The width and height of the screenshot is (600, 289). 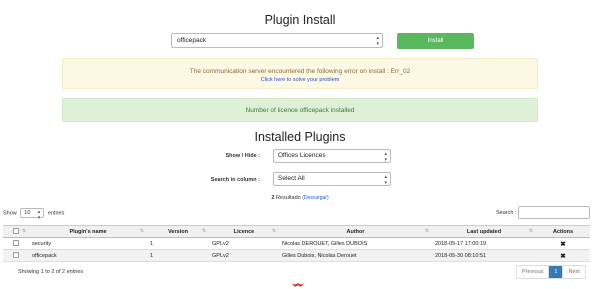 What do you see at coordinates (244, 231) in the screenshot?
I see `col-licence: Licence ⇅` at bounding box center [244, 231].